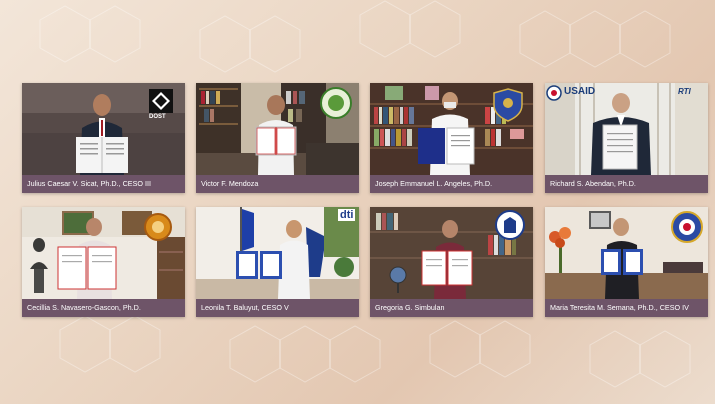  Describe the element at coordinates (554, 93) in the screenshot. I see `usaid-seal-icon` at that location.